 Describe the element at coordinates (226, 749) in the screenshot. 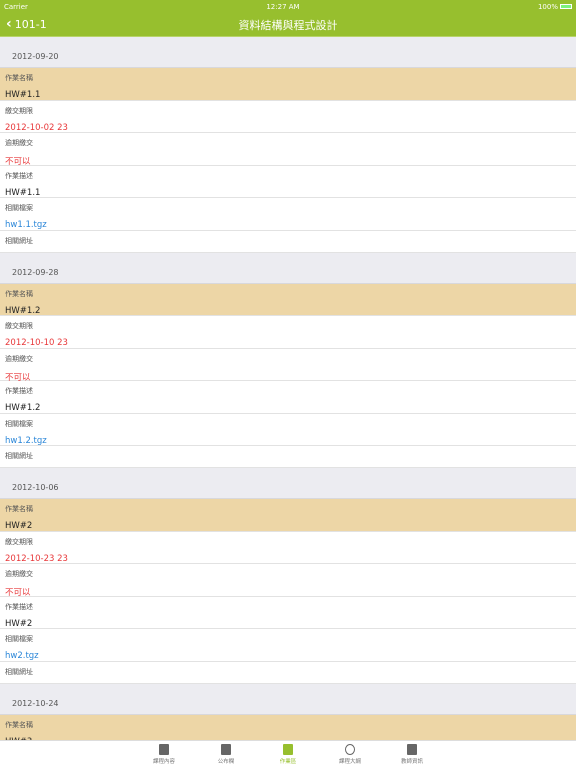

I see `announcement-icon` at that location.